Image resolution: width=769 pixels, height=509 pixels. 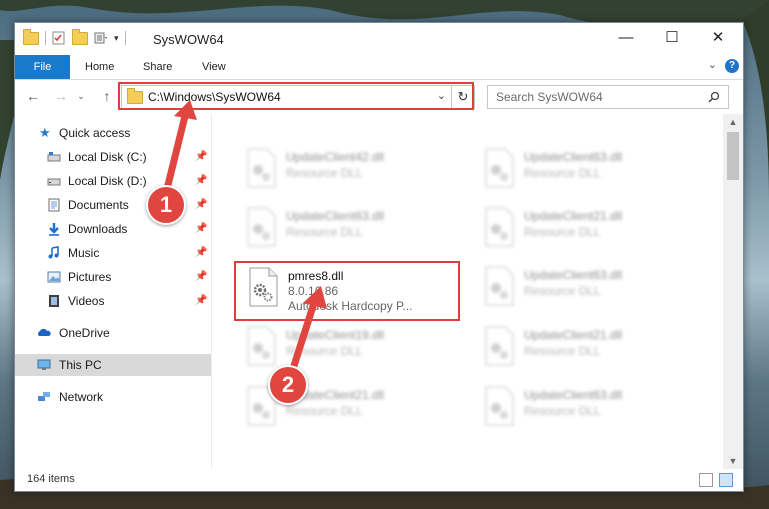 I want to click on tab-share: Share, so click(x=157, y=67).